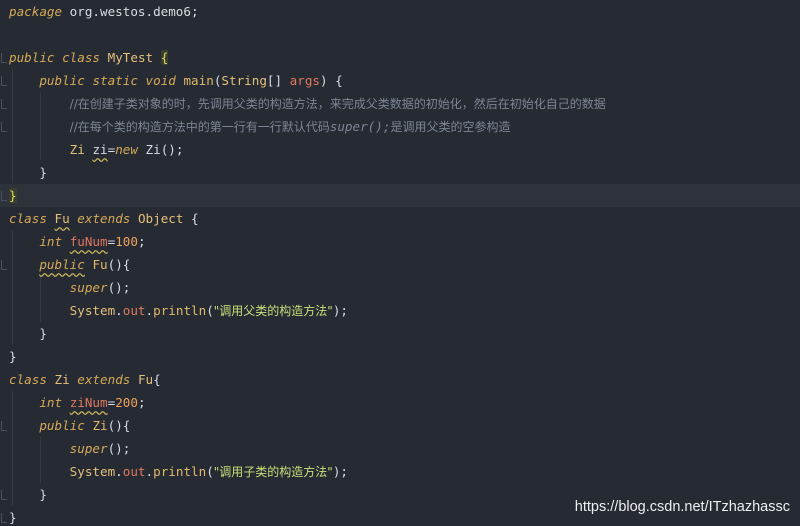 The image size is (800, 526). I want to click on keyword: package, so click(36, 11).